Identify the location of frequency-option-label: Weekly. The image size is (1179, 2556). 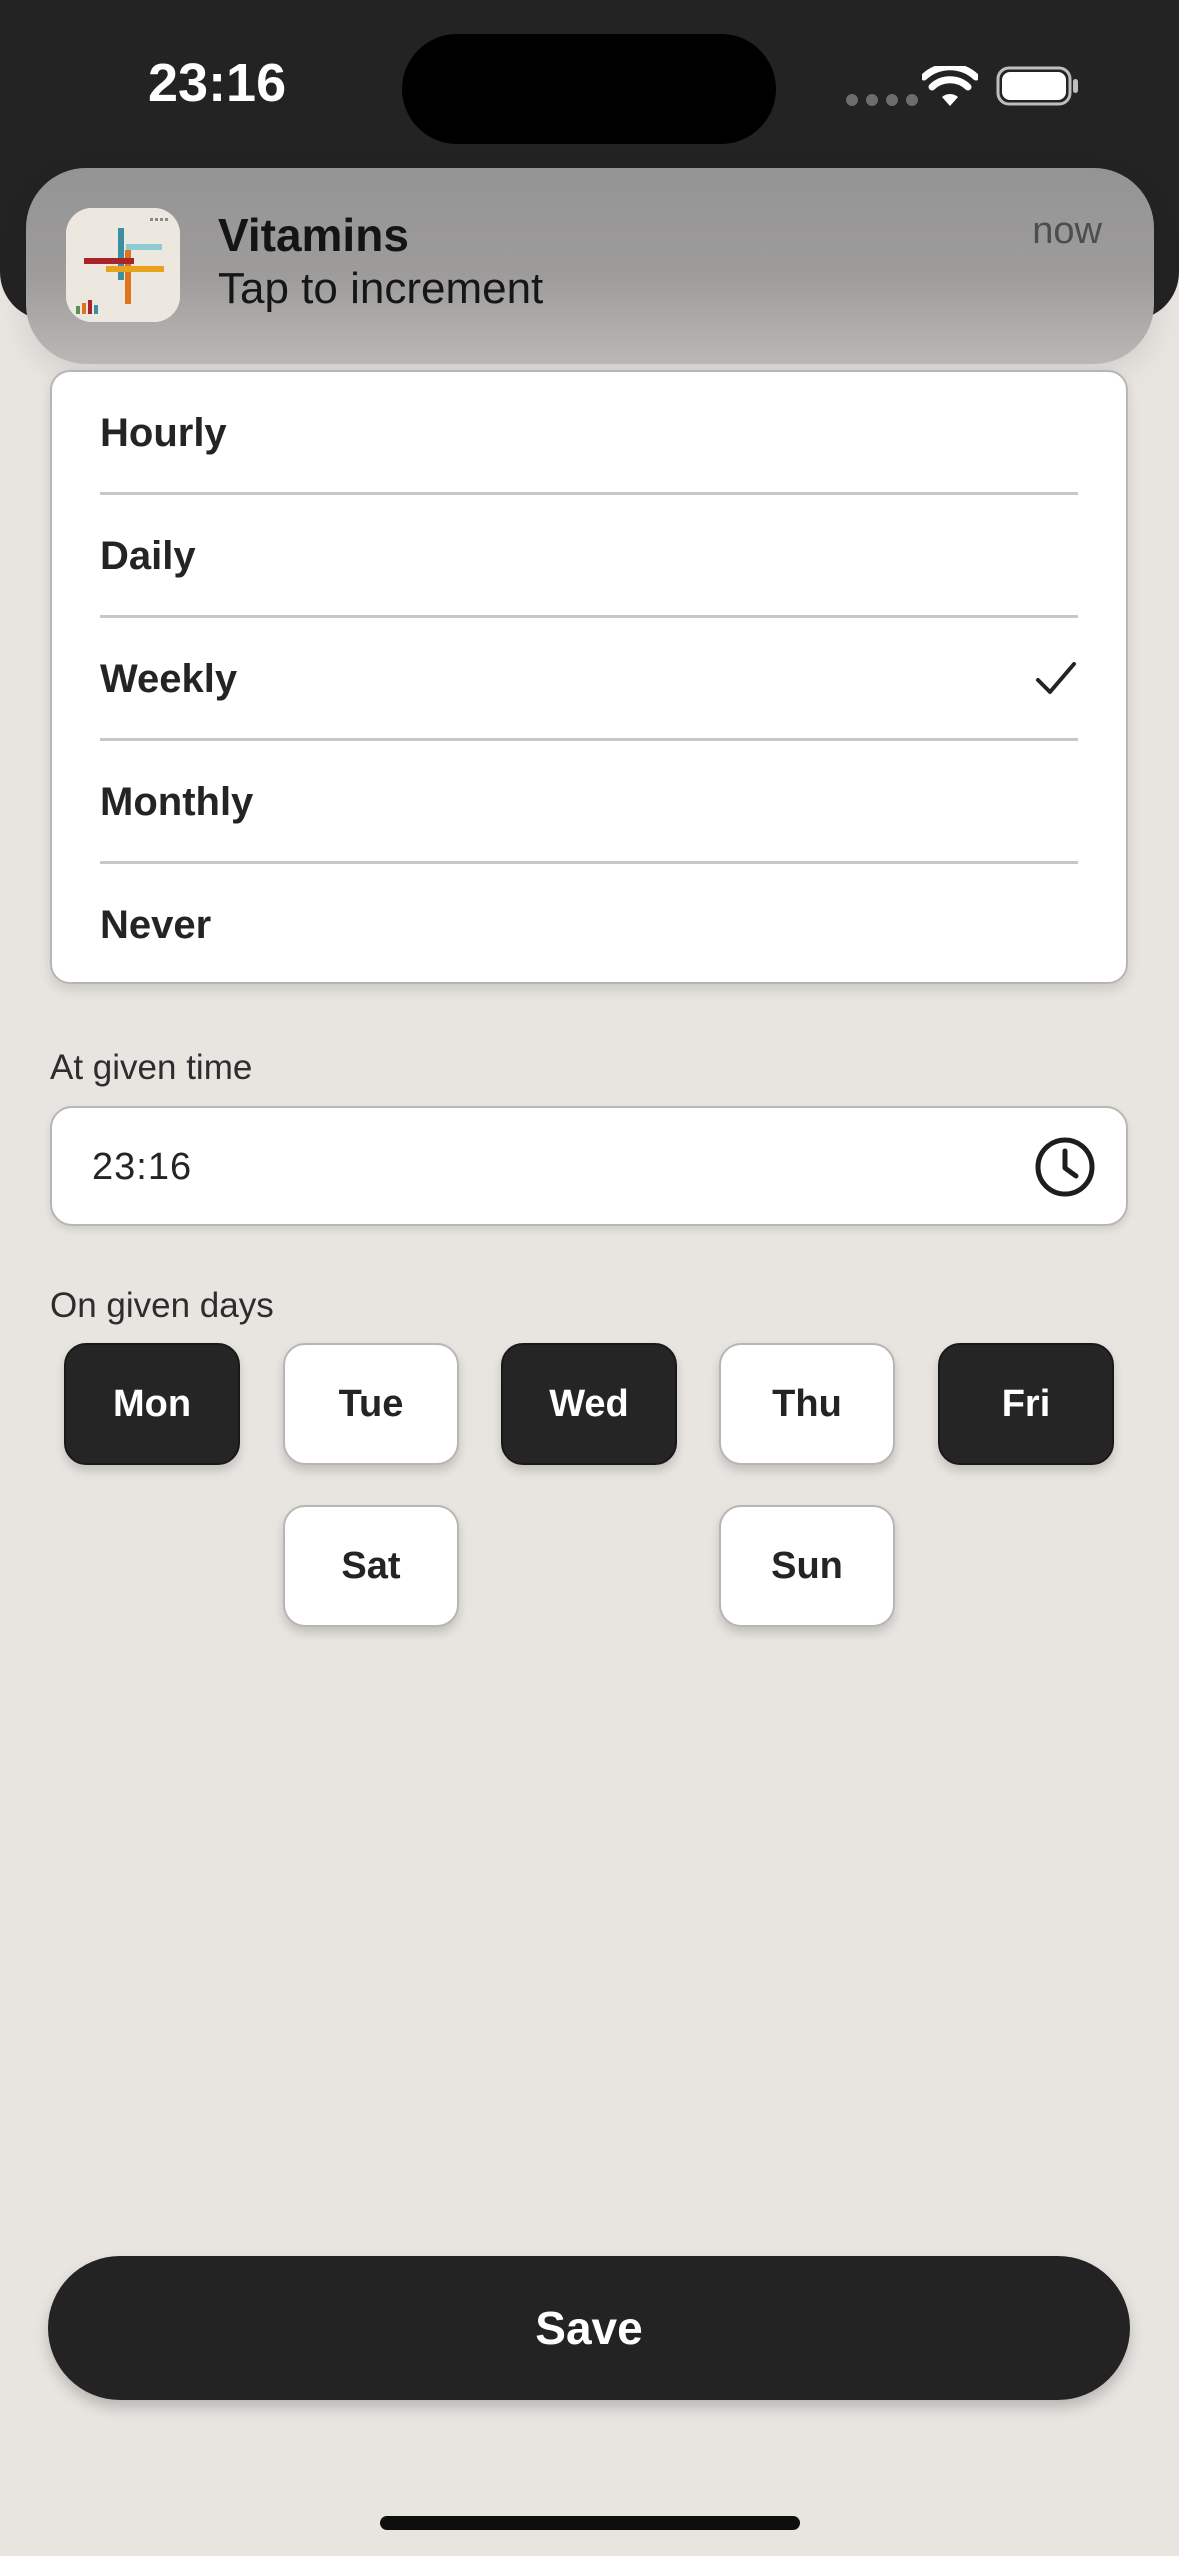
(169, 679).